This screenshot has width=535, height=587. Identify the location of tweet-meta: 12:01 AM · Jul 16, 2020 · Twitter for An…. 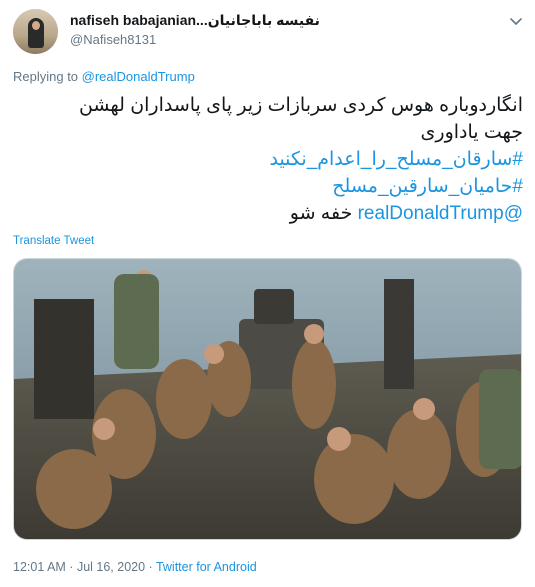
(135, 567).